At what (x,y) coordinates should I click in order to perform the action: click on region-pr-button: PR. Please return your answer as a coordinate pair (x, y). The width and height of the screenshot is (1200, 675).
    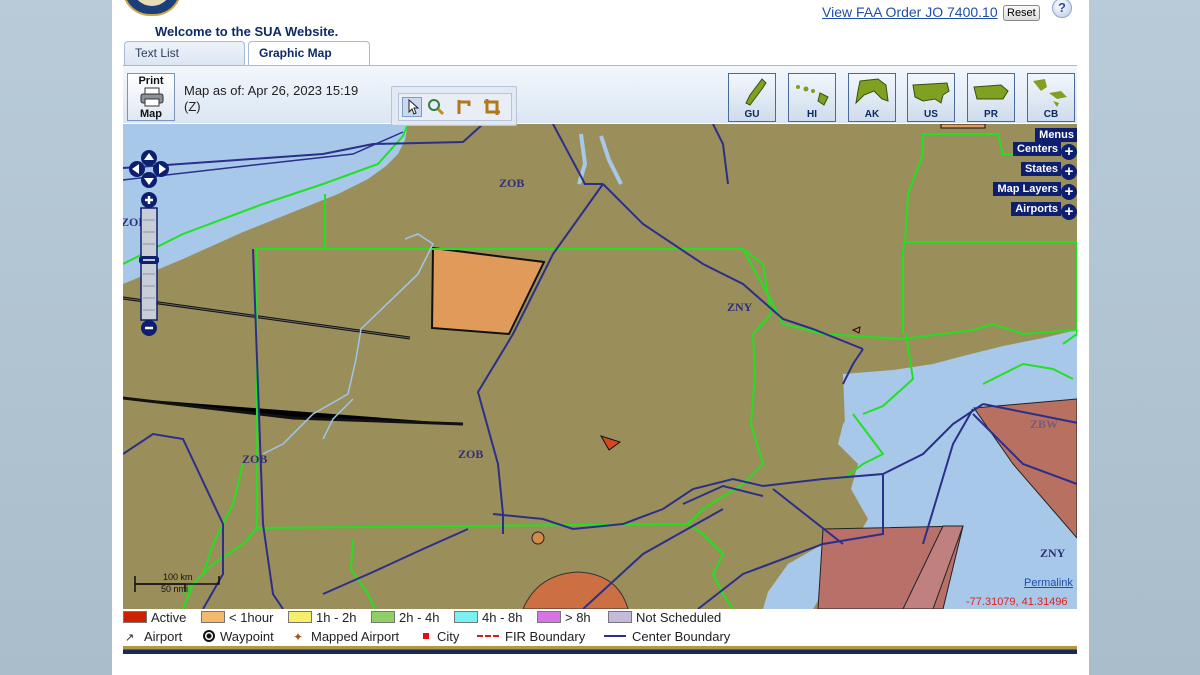
    Looking at the image, I should click on (991, 97).